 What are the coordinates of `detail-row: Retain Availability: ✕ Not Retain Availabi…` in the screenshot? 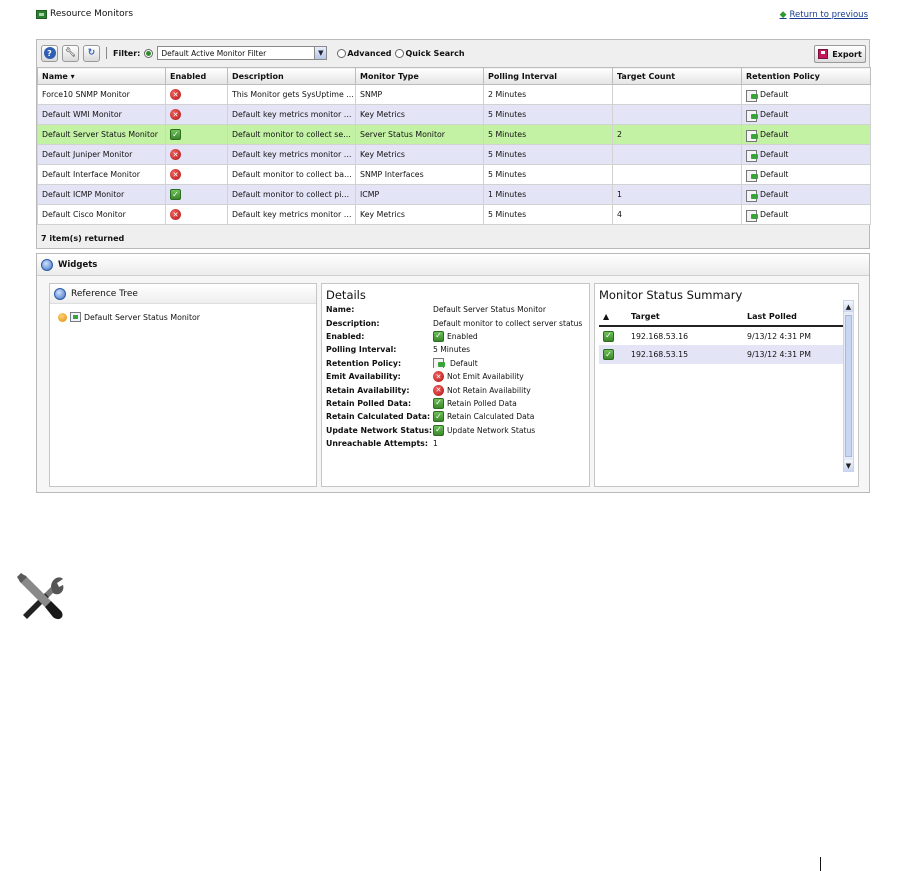 It's located at (455, 389).